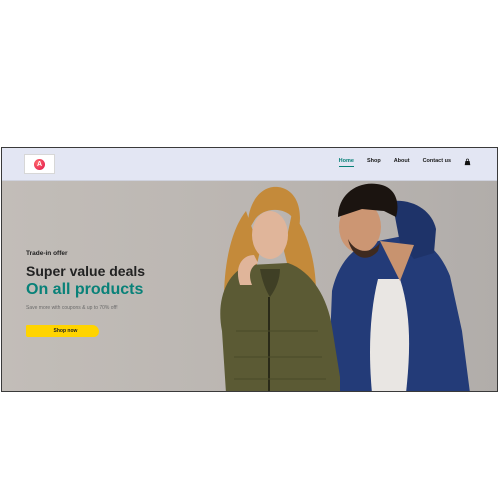  Describe the element at coordinates (249, 164) in the screenshot. I see `site-header: A Home Shop About Contact us` at that location.